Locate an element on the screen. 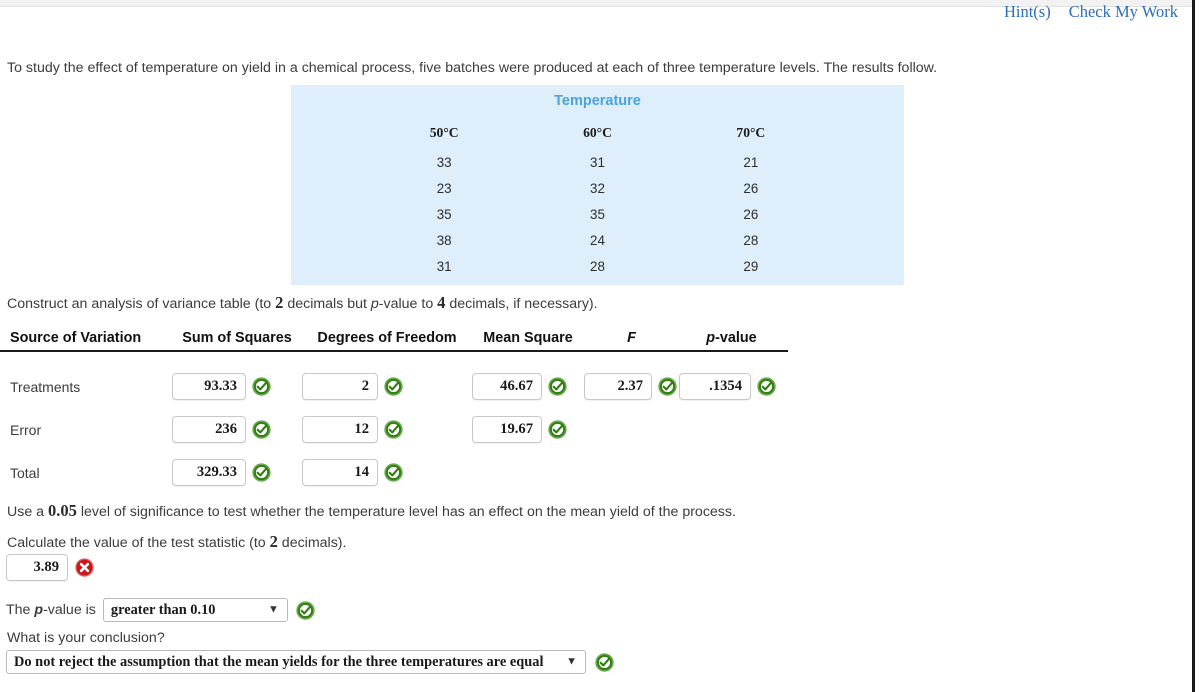  anova-header-source: Source of Variation is located at coordinates (76, 338).